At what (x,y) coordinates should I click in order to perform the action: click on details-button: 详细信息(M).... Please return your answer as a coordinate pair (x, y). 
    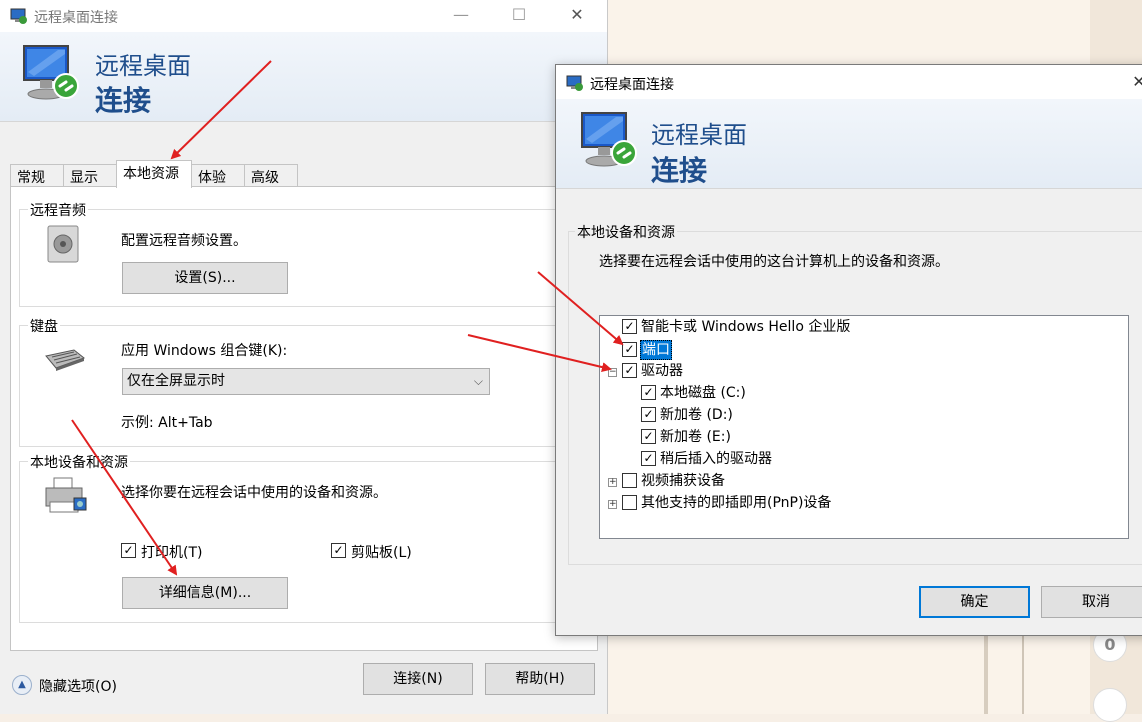
    Looking at the image, I should click on (205, 593).